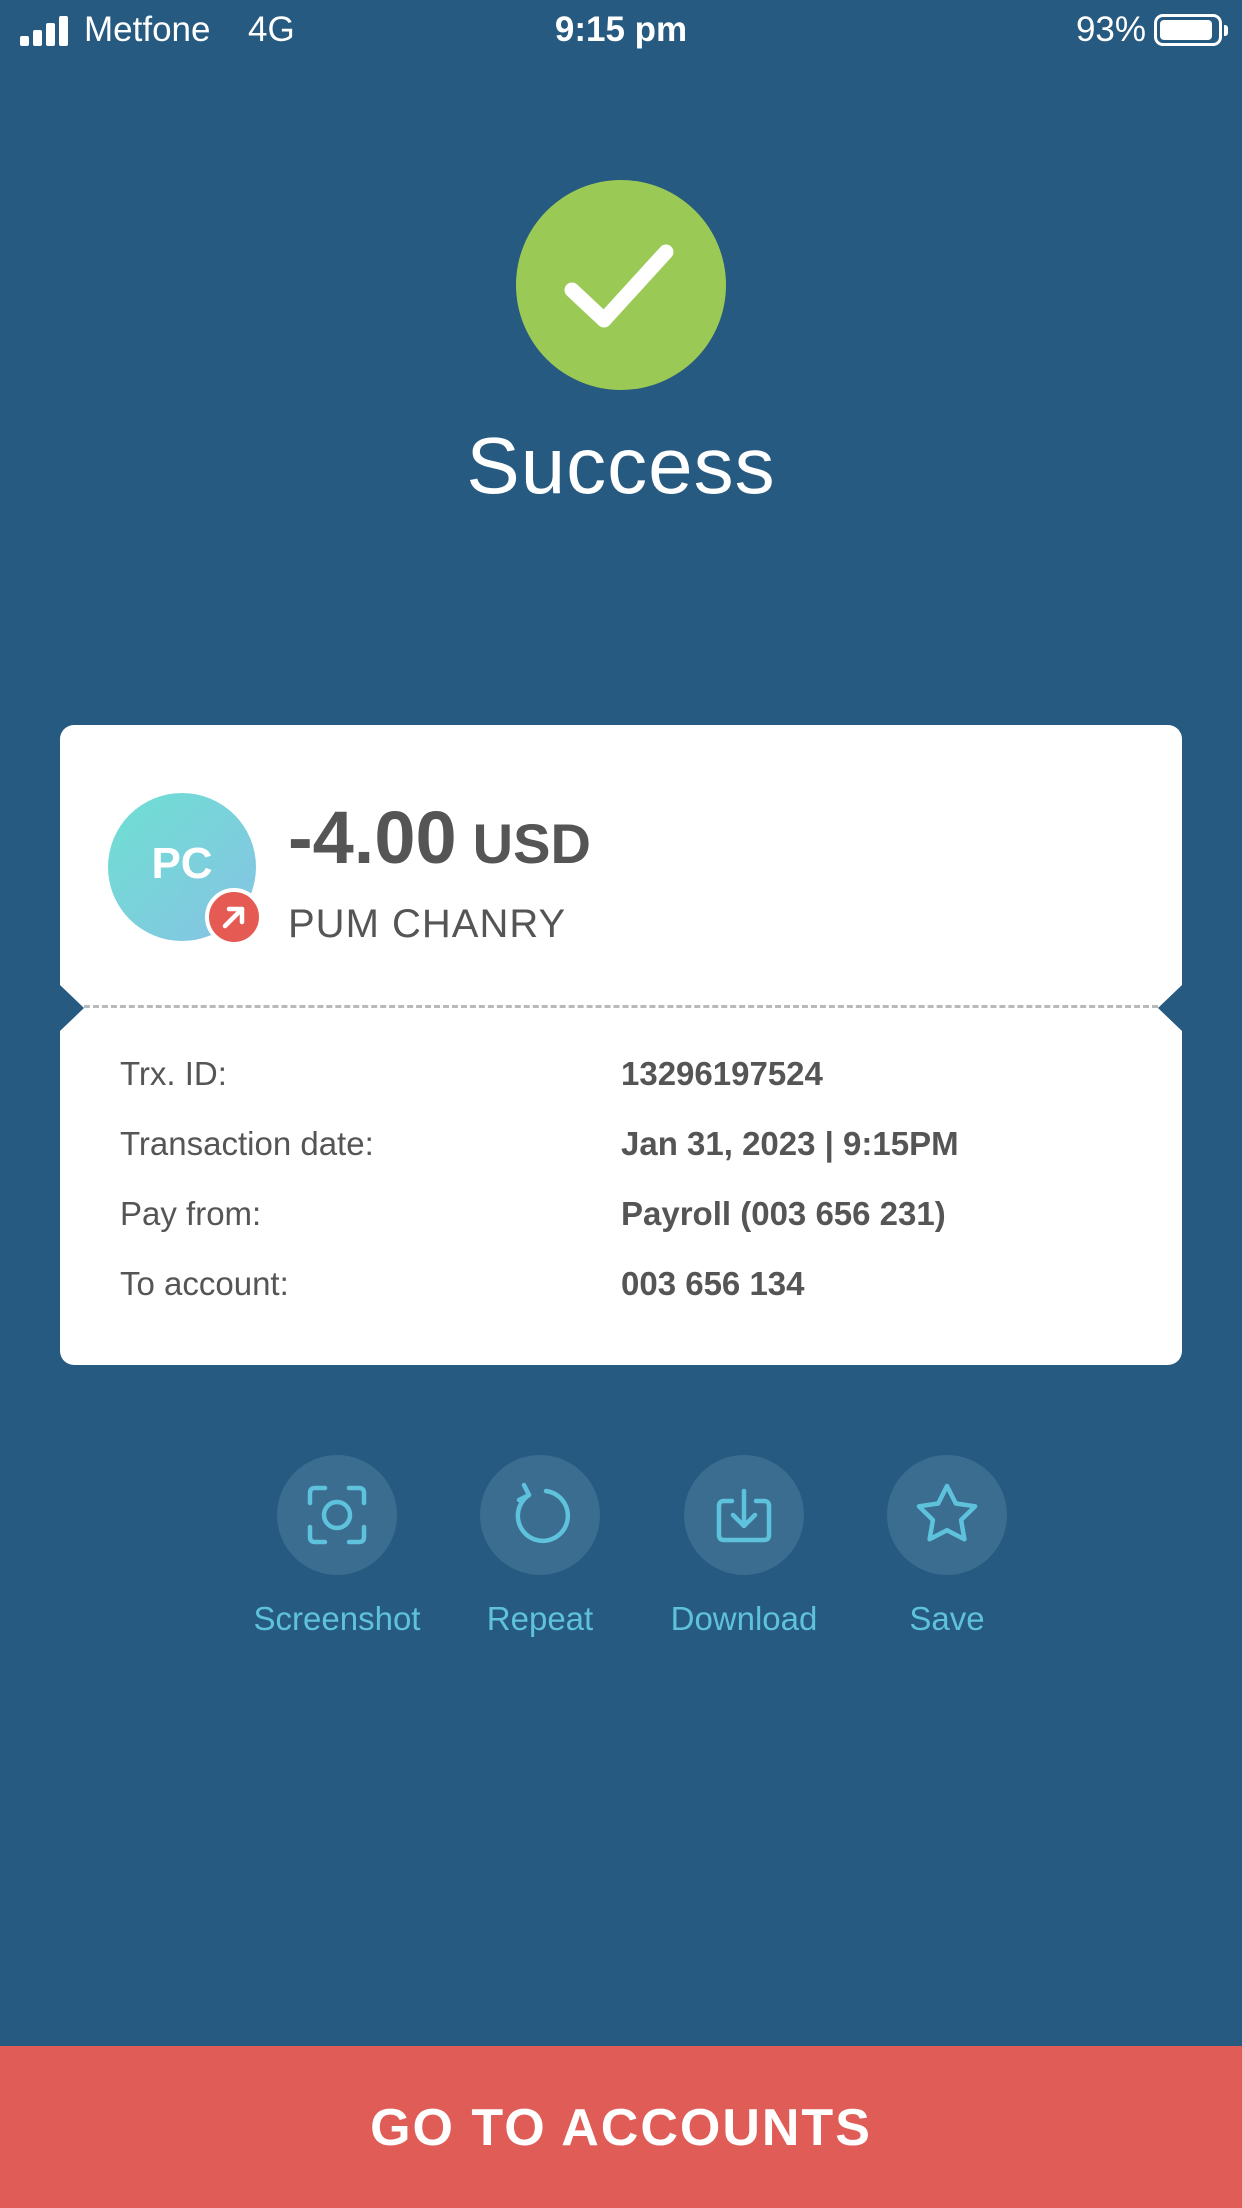  I want to click on repeat-label: Repeat, so click(540, 1619).